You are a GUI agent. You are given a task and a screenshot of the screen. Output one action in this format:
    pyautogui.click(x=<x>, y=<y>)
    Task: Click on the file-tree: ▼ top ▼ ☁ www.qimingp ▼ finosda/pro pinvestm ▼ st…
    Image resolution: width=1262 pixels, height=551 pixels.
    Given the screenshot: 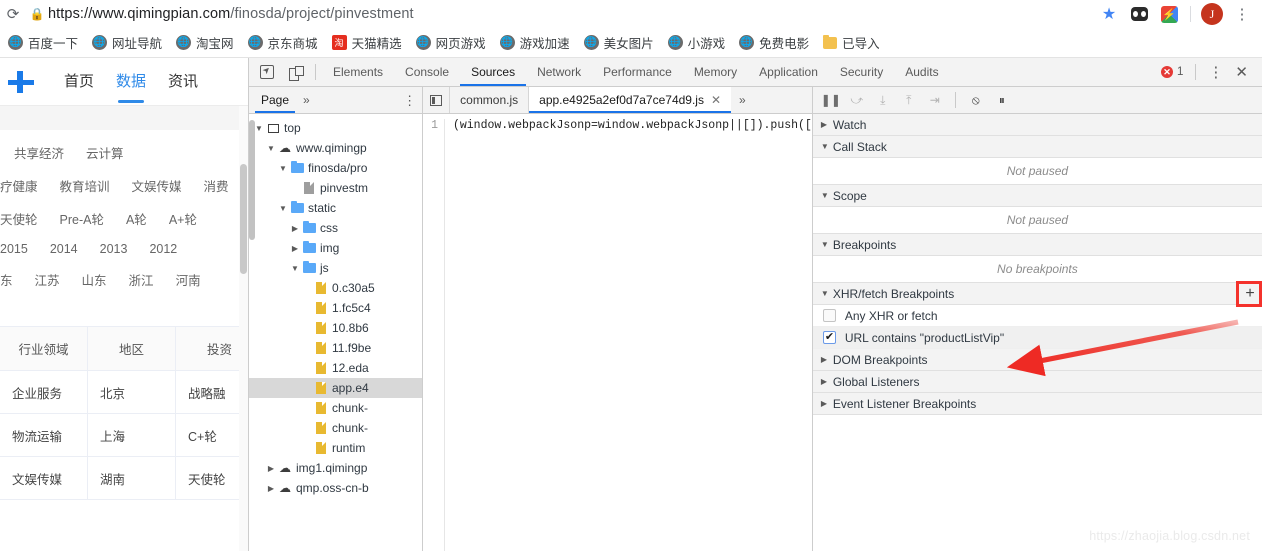 What is the action you would take?
    pyautogui.click(x=336, y=332)
    